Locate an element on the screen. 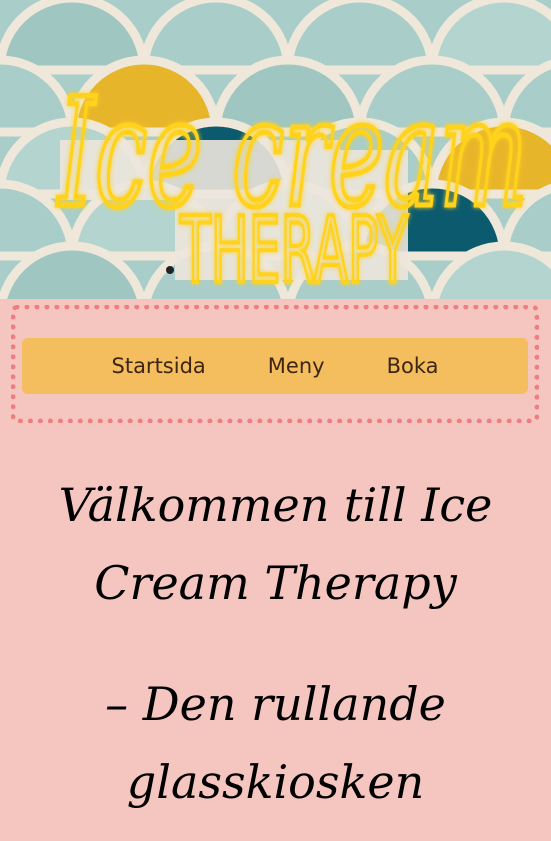 This screenshot has height=841, width=551. navigation-frame: Startsida Meny Boka is located at coordinates (275, 364).